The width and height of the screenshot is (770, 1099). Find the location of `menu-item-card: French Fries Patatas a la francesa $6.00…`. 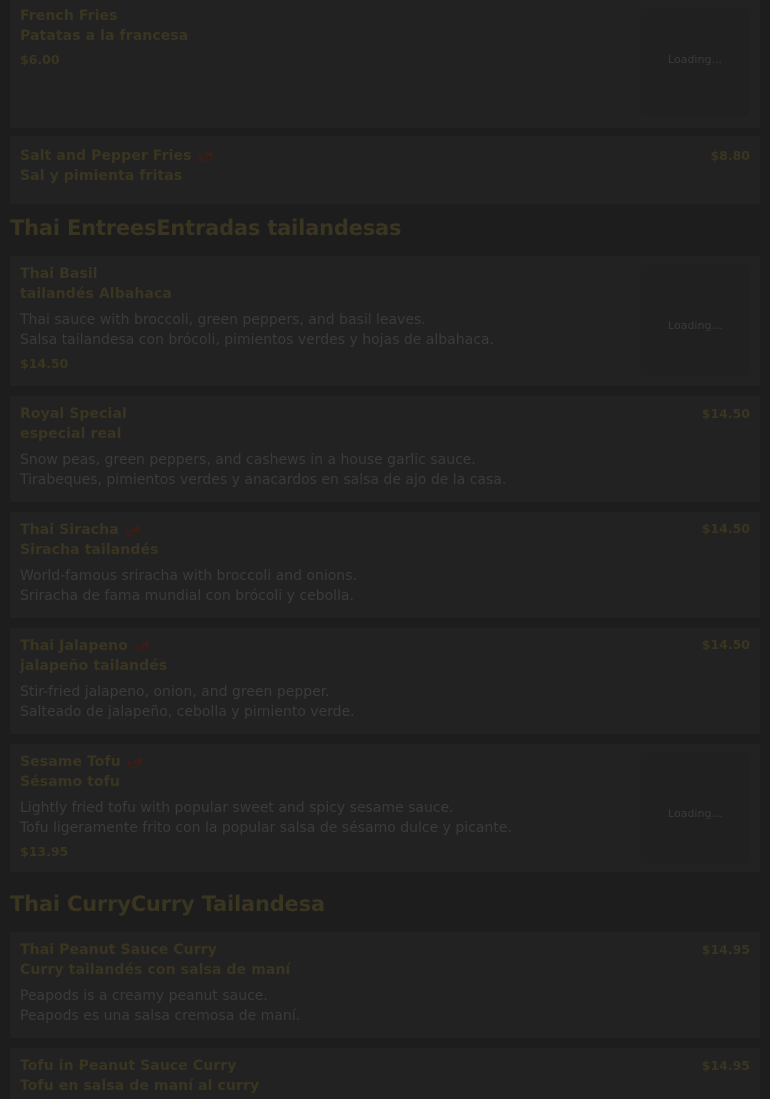

menu-item-card: French Fries Patatas a la francesa $6.00… is located at coordinates (385, 64).